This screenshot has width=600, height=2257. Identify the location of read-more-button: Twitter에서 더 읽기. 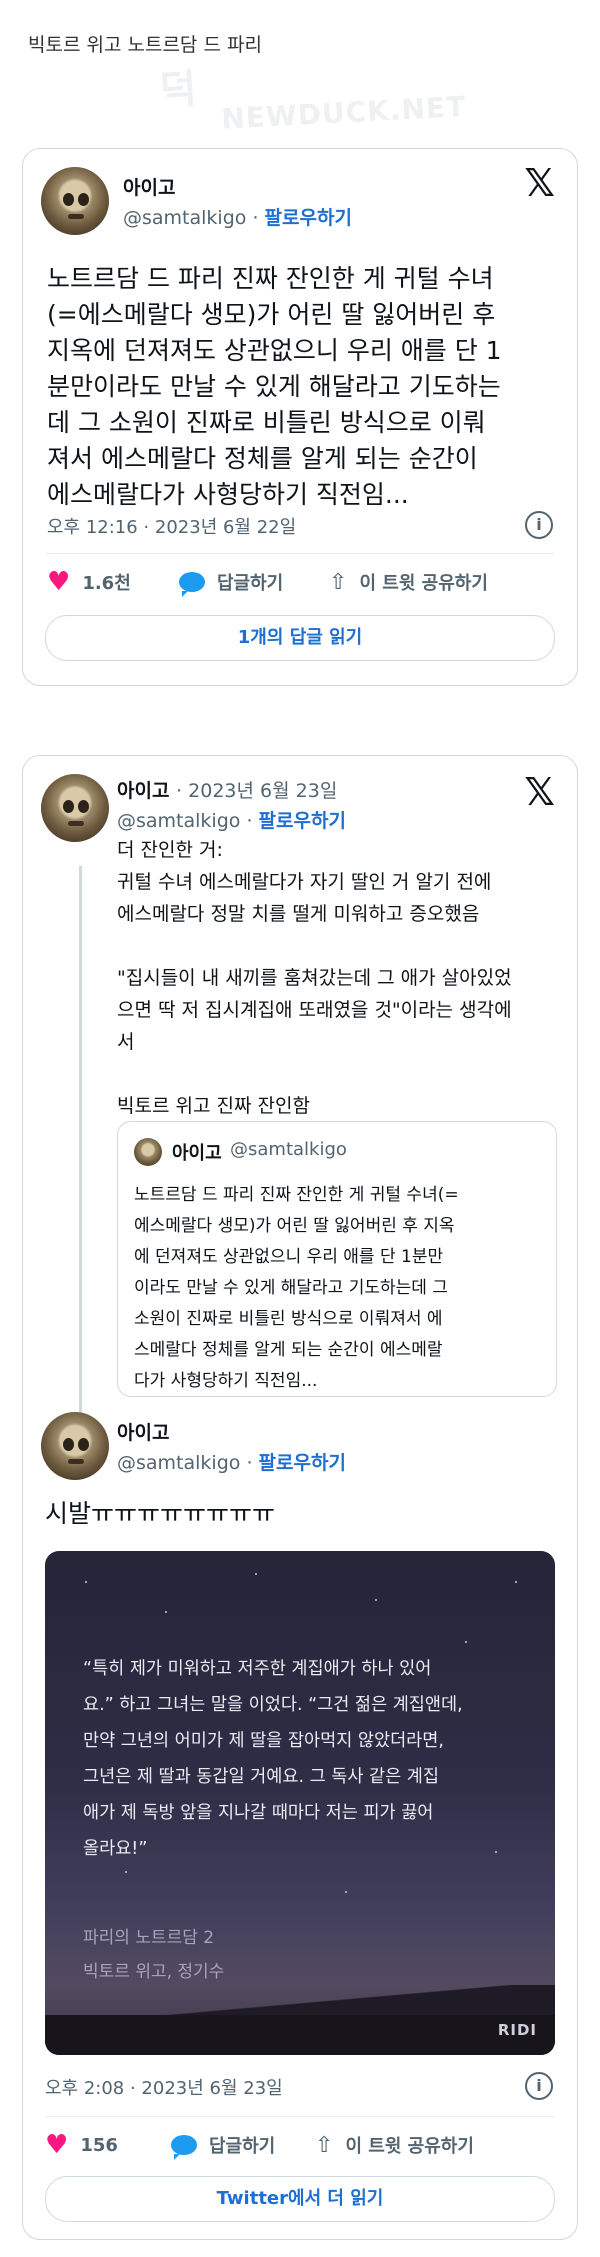
(300, 2199).